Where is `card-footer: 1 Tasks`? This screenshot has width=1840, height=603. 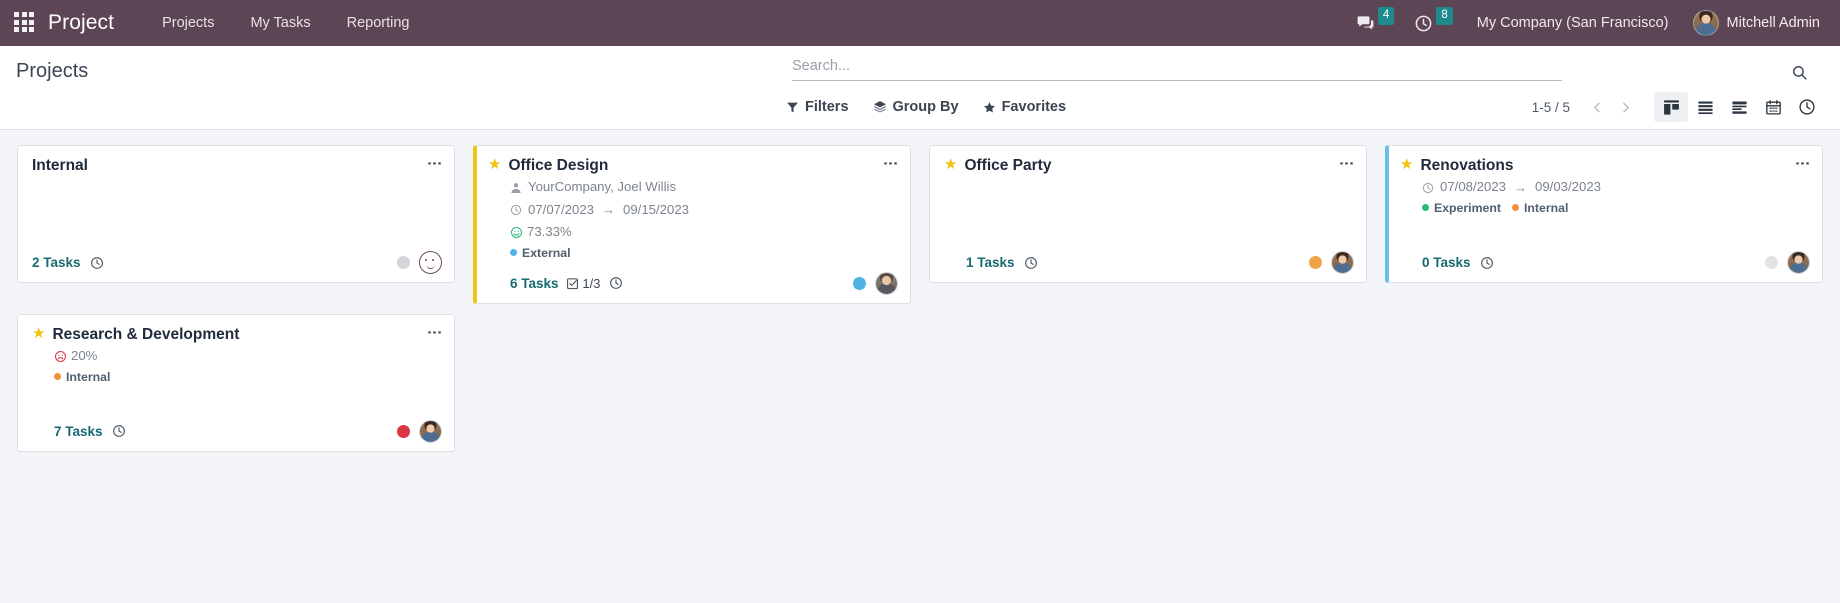
card-footer: 1 Tasks is located at coordinates (1149, 256).